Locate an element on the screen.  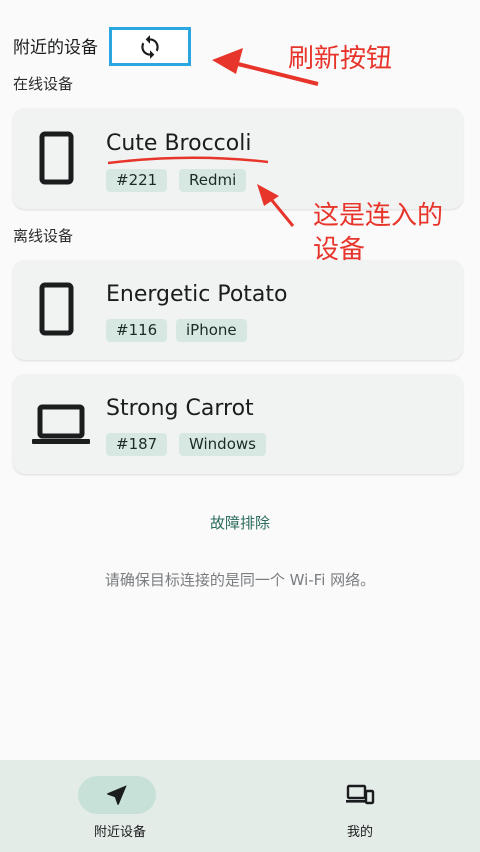
device-card-strong-carrot: Strong Carrot #187 Windows is located at coordinates (238, 424).